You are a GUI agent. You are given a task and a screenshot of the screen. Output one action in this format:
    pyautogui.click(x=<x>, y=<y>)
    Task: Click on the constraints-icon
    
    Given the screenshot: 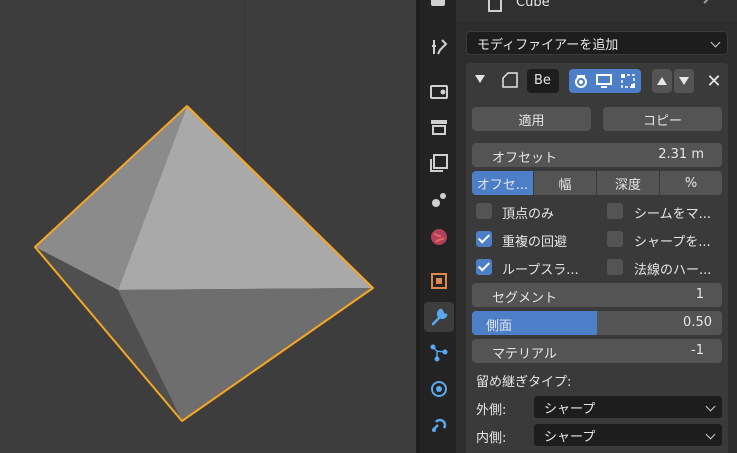 What is the action you would take?
    pyautogui.click(x=439, y=425)
    